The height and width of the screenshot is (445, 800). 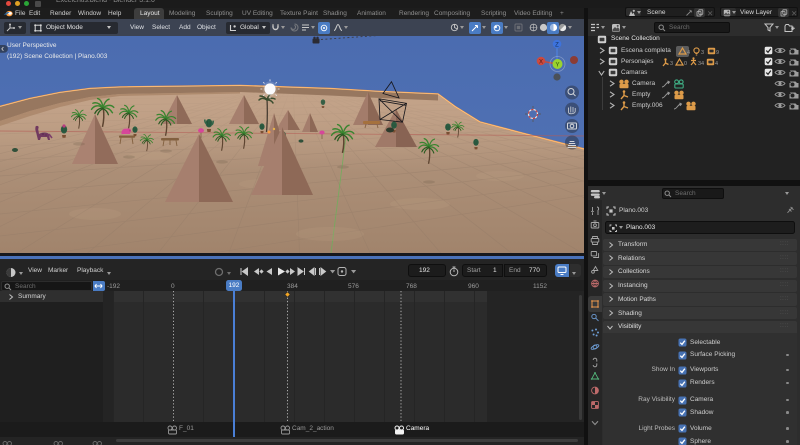 What do you see at coordinates (541, 62) in the screenshot?
I see `svg-text: X` at bounding box center [541, 62].